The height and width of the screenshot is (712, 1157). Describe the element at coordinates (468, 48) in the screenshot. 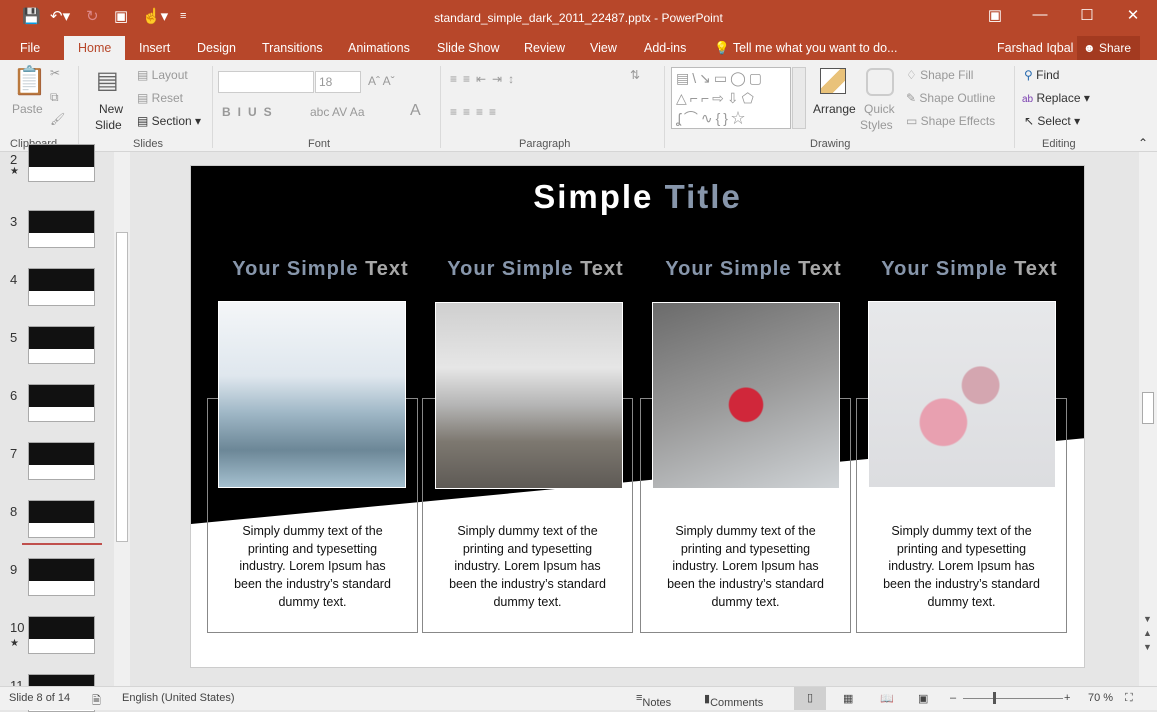

I see `tab-slide-show: Slide Show` at that location.